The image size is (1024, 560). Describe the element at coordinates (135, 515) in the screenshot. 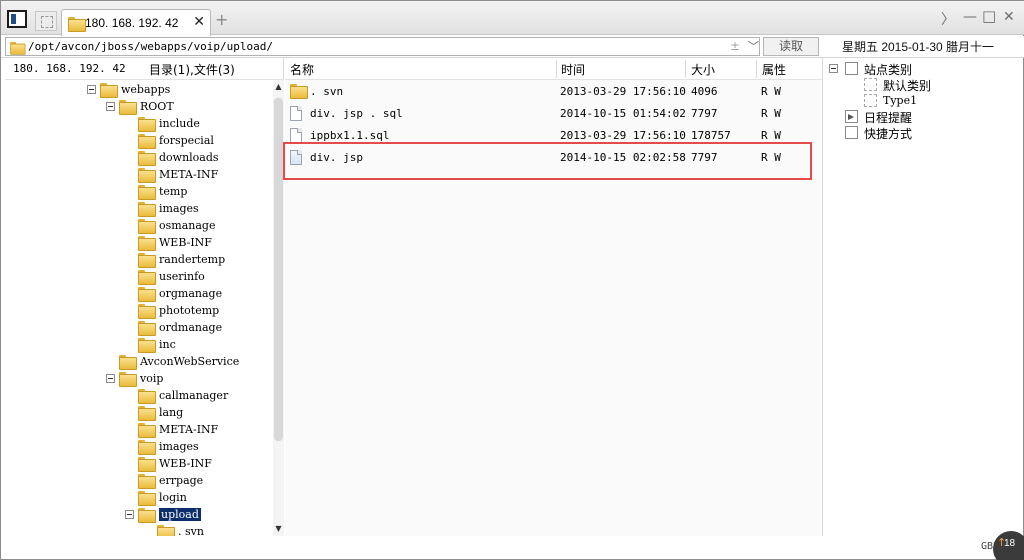

I see `tree-item: upload` at that location.